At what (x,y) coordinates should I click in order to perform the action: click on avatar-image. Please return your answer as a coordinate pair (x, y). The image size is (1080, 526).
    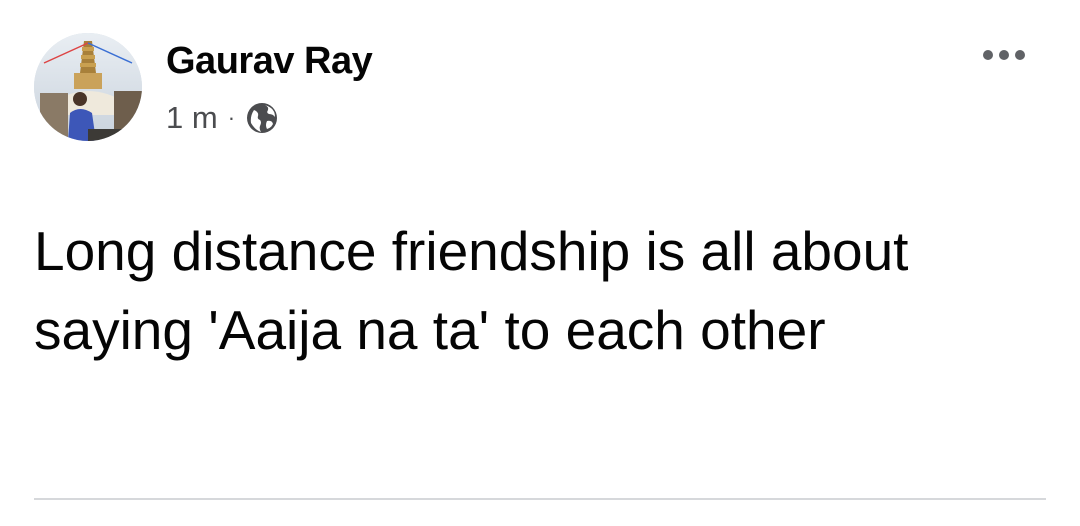
    Looking at the image, I should click on (88, 87).